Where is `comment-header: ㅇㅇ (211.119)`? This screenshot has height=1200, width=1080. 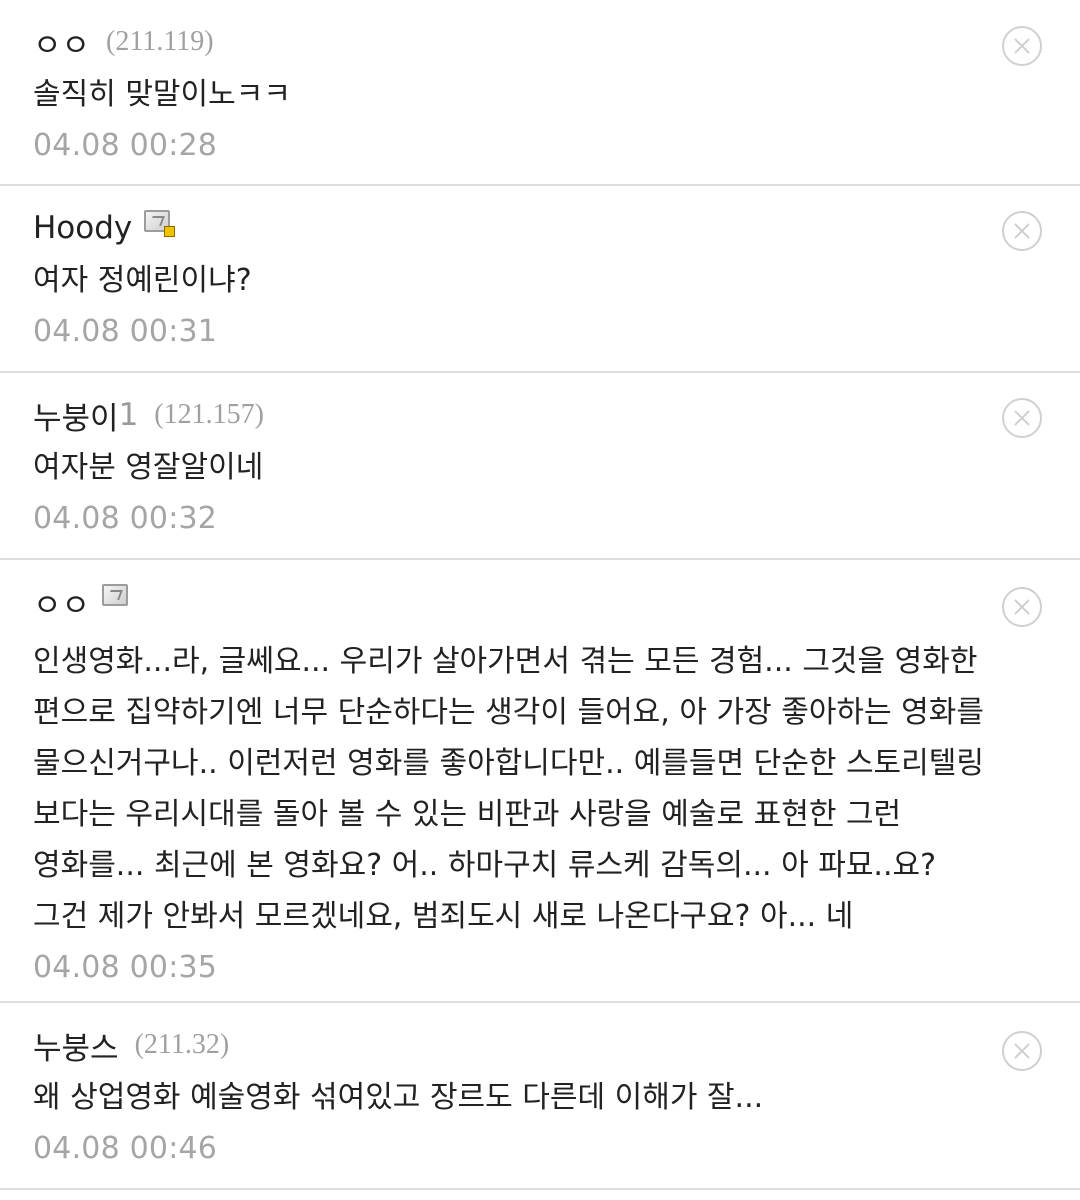 comment-header: ㅇㅇ (211.119) is located at coordinates (511, 42).